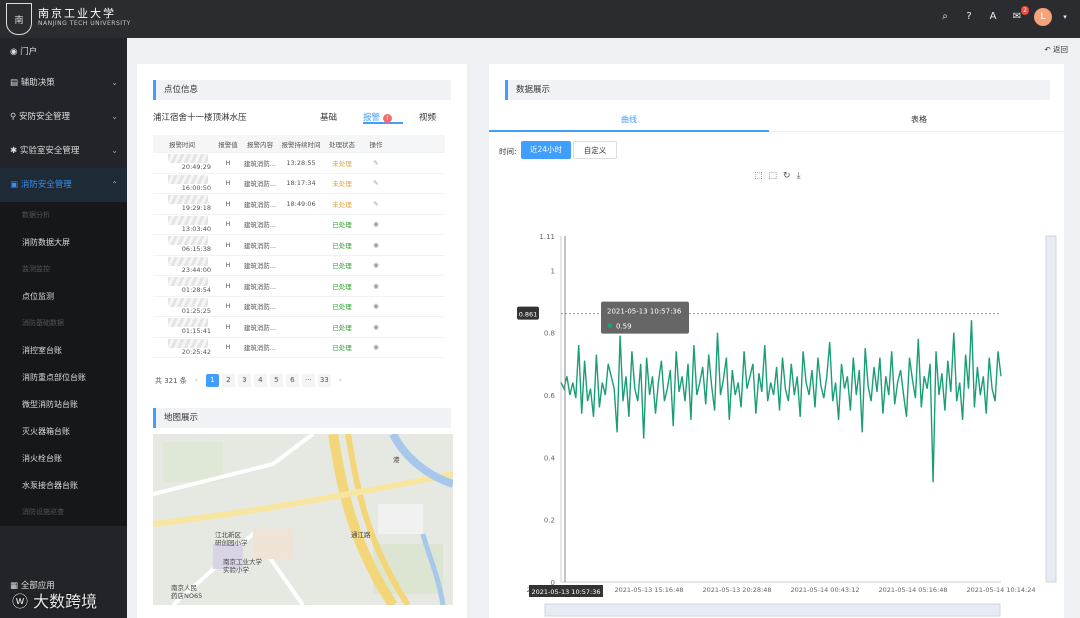 Image resolution: width=1080 pixels, height=618 pixels. I want to click on page-button: ···, so click(308, 380).